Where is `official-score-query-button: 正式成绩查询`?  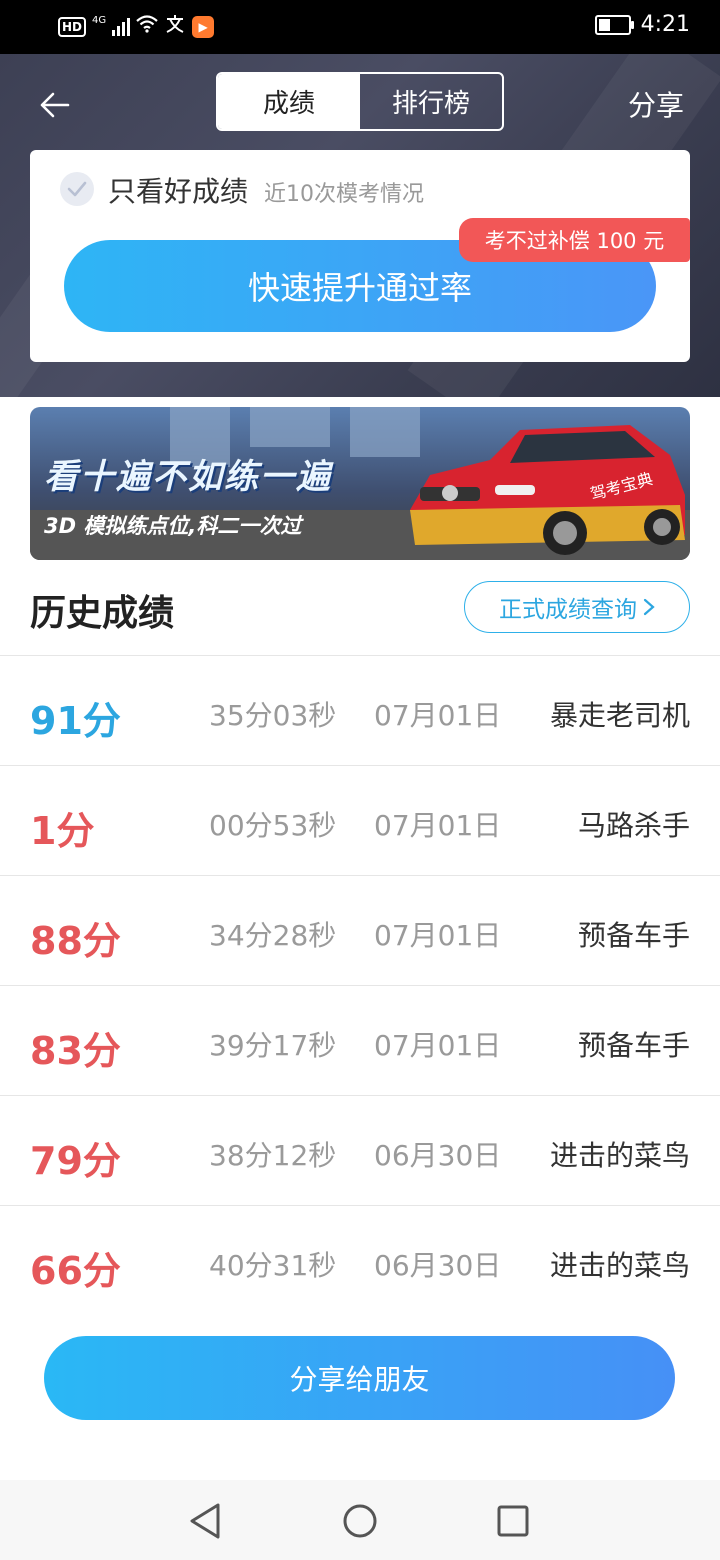 official-score-query-button: 正式成绩查询 is located at coordinates (577, 607).